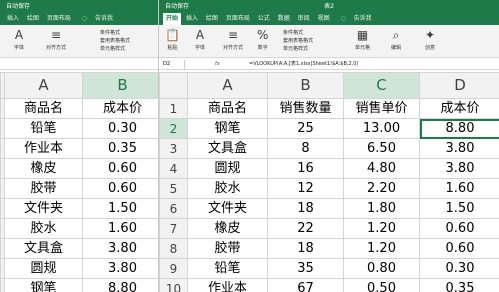  I want to click on select-all-corner, so click(173, 85).